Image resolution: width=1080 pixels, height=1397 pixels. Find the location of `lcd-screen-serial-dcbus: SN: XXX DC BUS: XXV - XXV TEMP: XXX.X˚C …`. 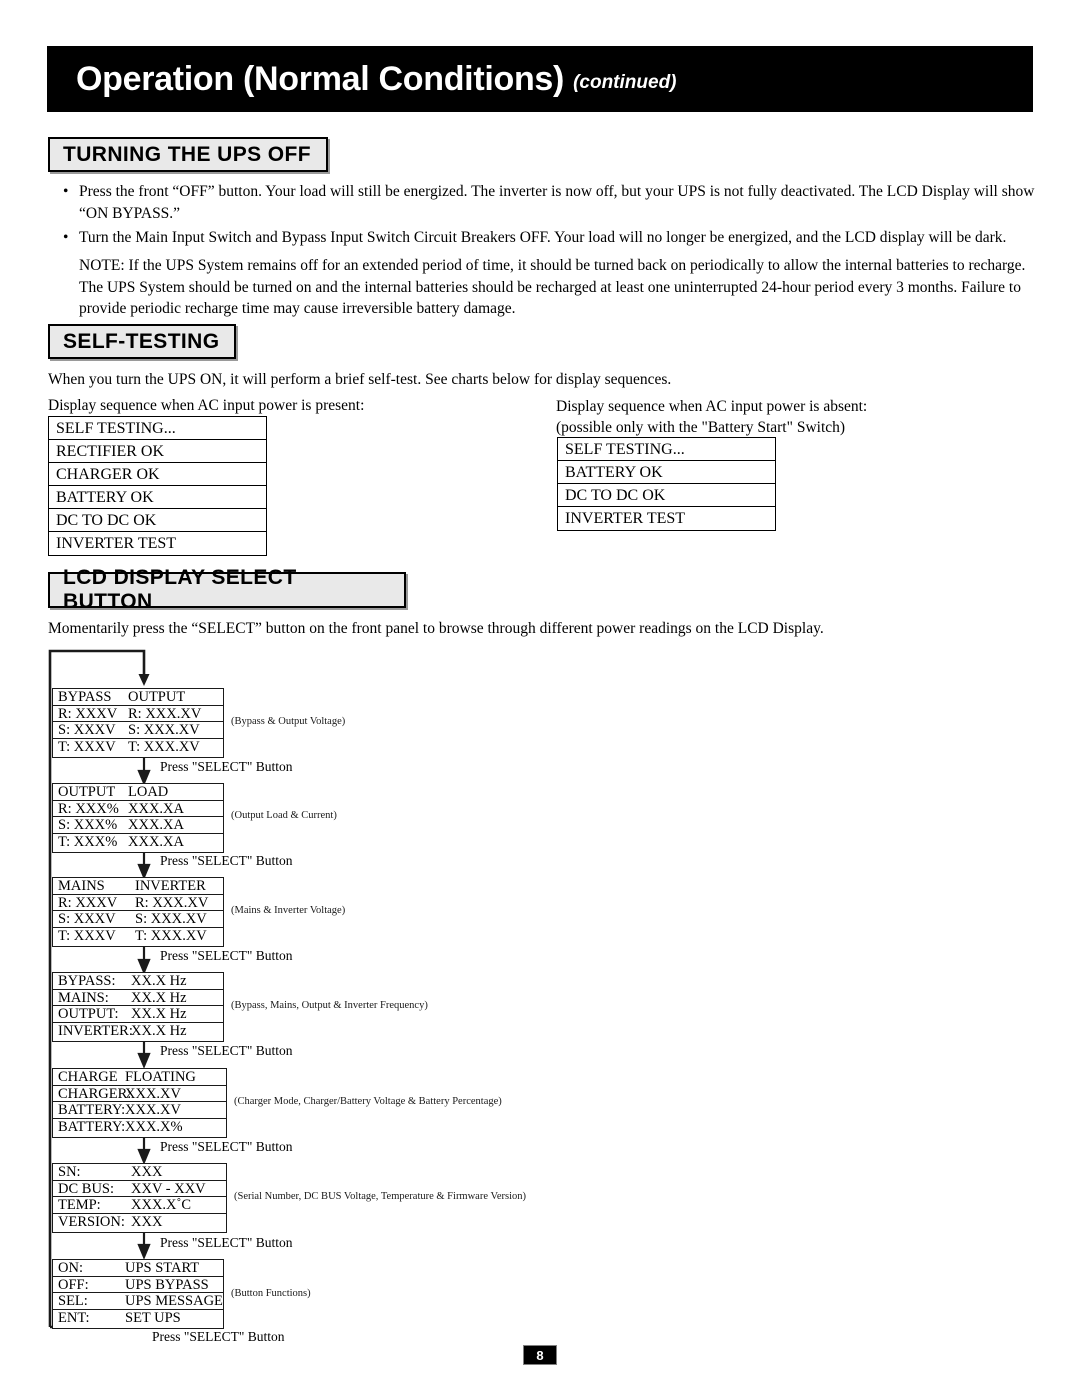

lcd-screen-serial-dcbus: SN: XXX DC BUS: XXV - XXV TEMP: XXX.X˚C … is located at coordinates (139, 1198).